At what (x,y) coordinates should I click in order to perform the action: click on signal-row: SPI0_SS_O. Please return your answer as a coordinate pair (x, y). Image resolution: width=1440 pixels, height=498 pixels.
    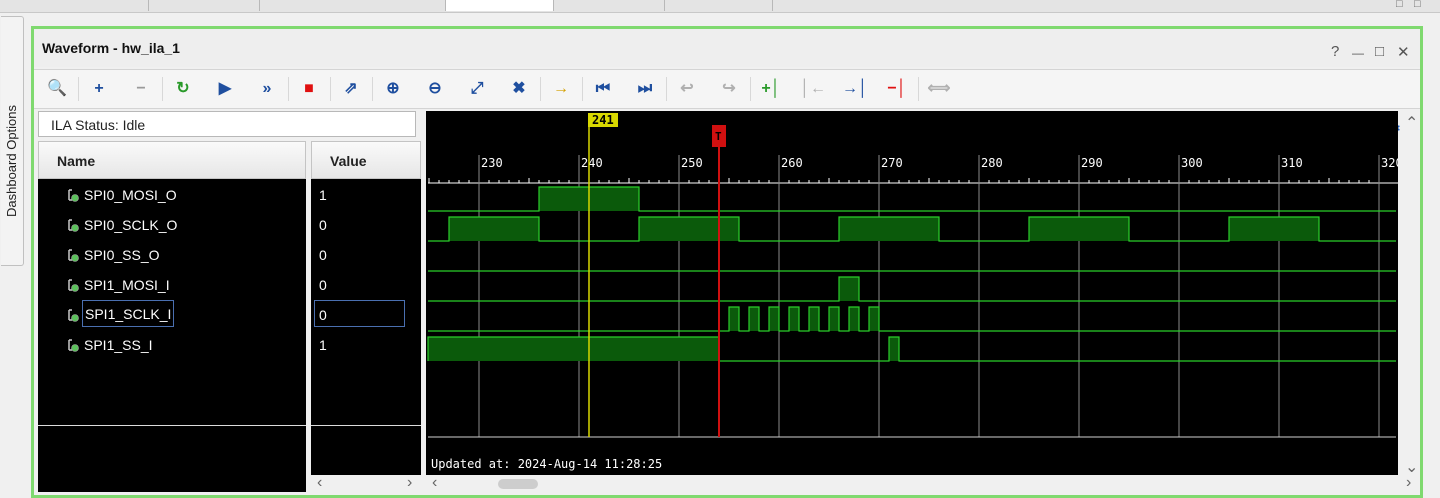
    Looking at the image, I should click on (172, 256).